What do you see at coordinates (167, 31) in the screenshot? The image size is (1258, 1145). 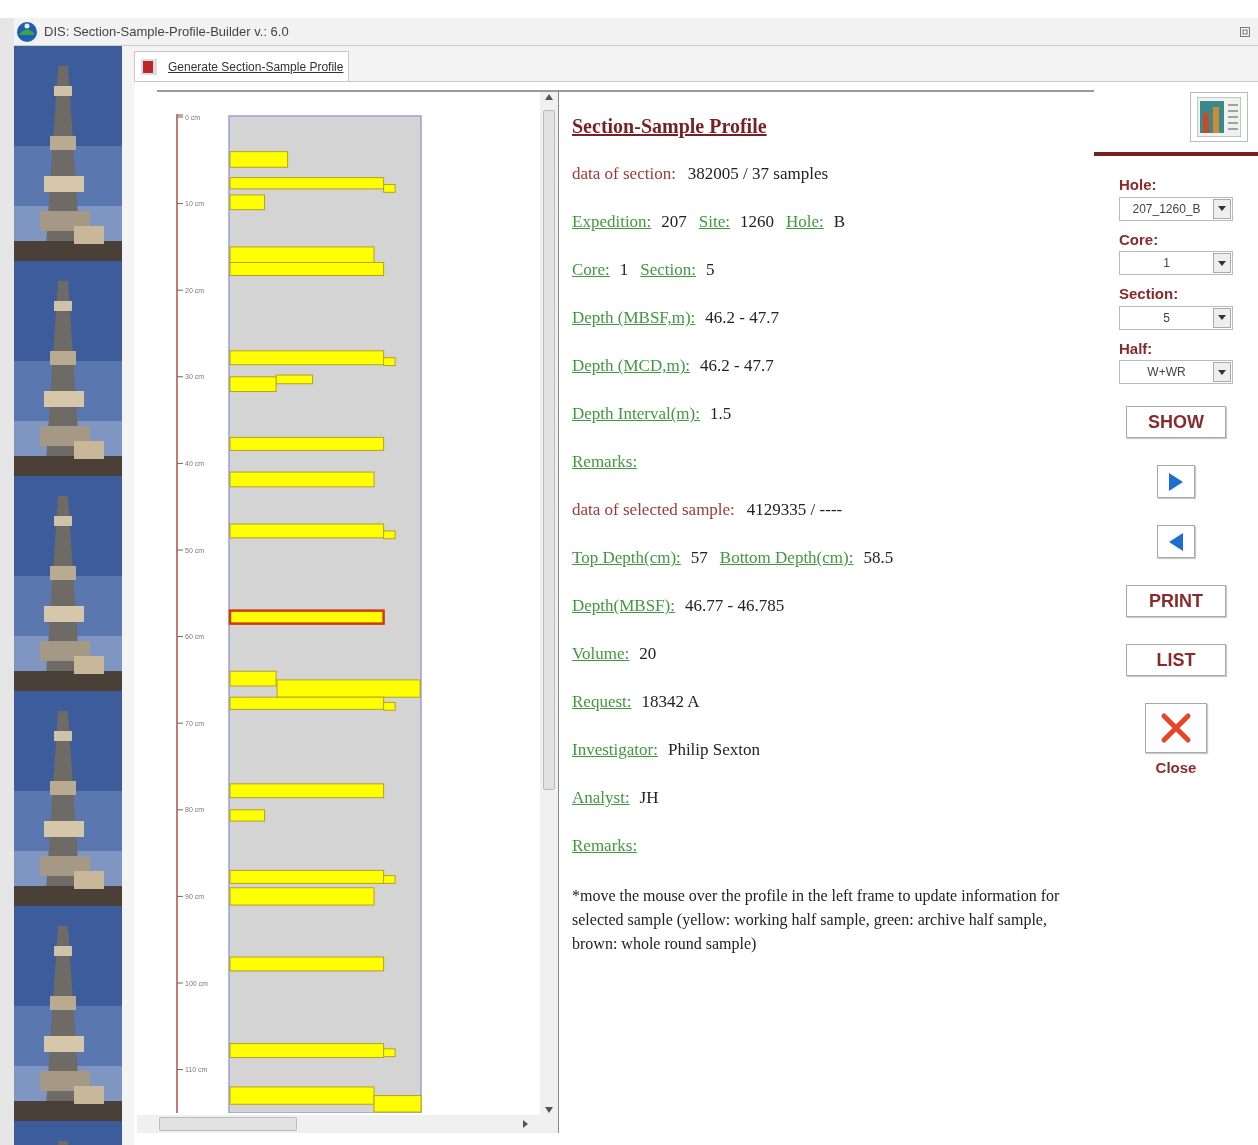 I see `window-title: DIS: Section-Sample-Profile-Builder v.: 6.0` at bounding box center [167, 31].